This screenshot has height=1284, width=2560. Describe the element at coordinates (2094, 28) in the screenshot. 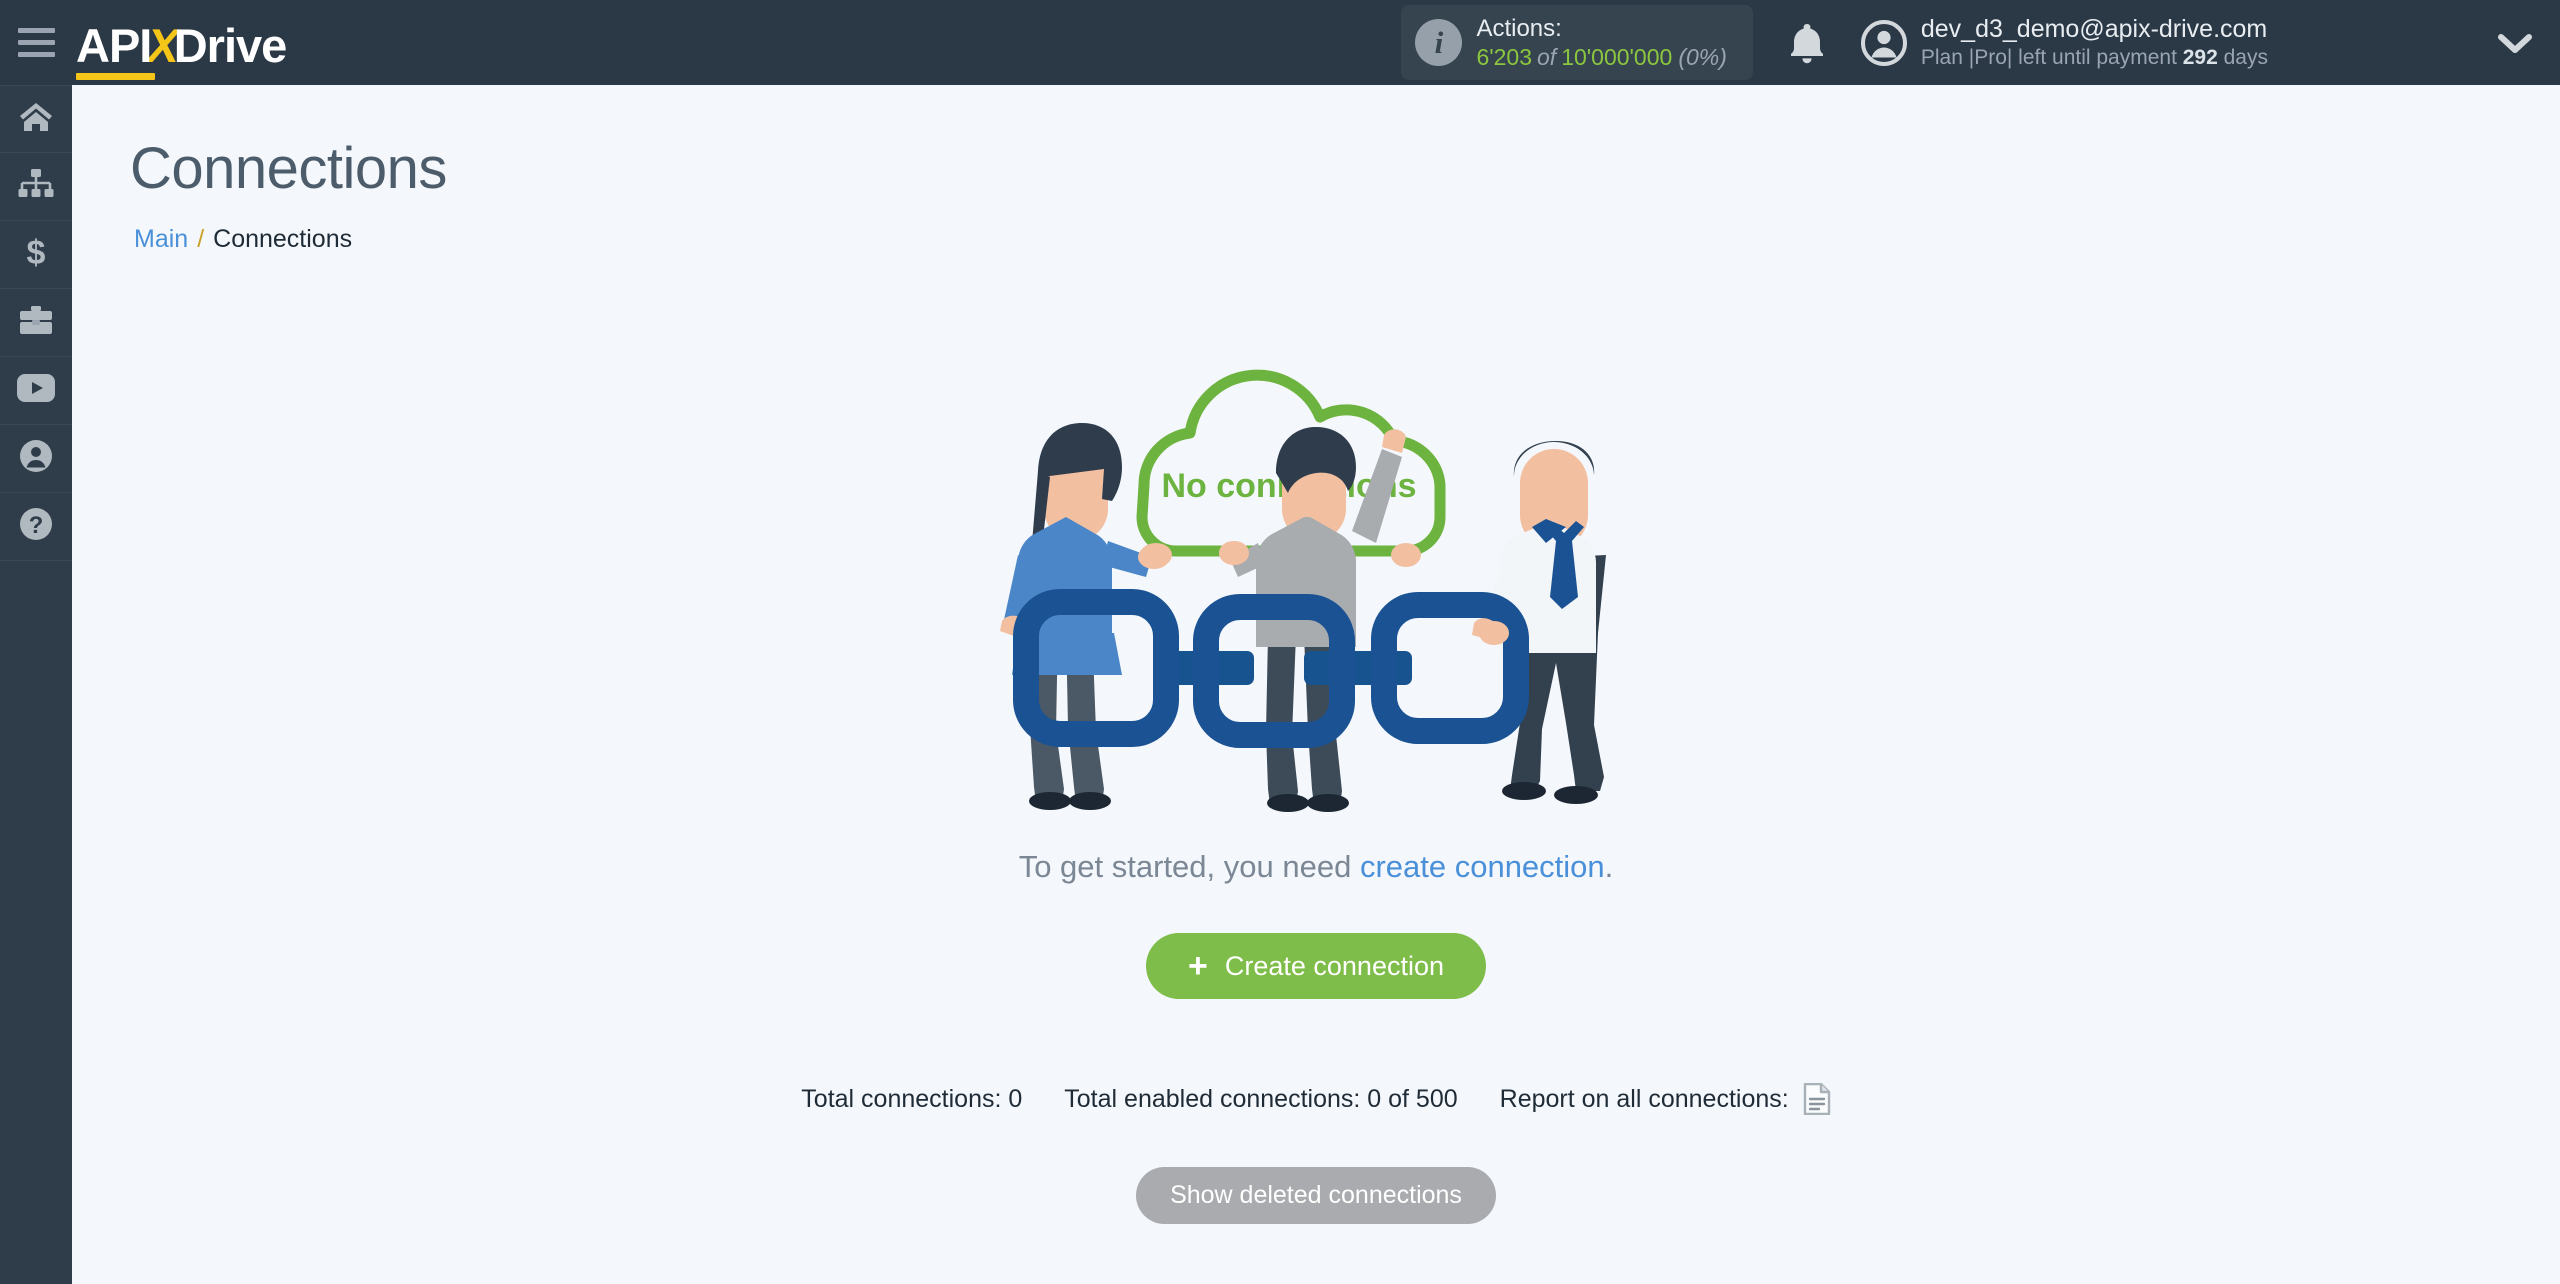

I see `user-email: dev_d3_demo@apix-drive.com` at that location.